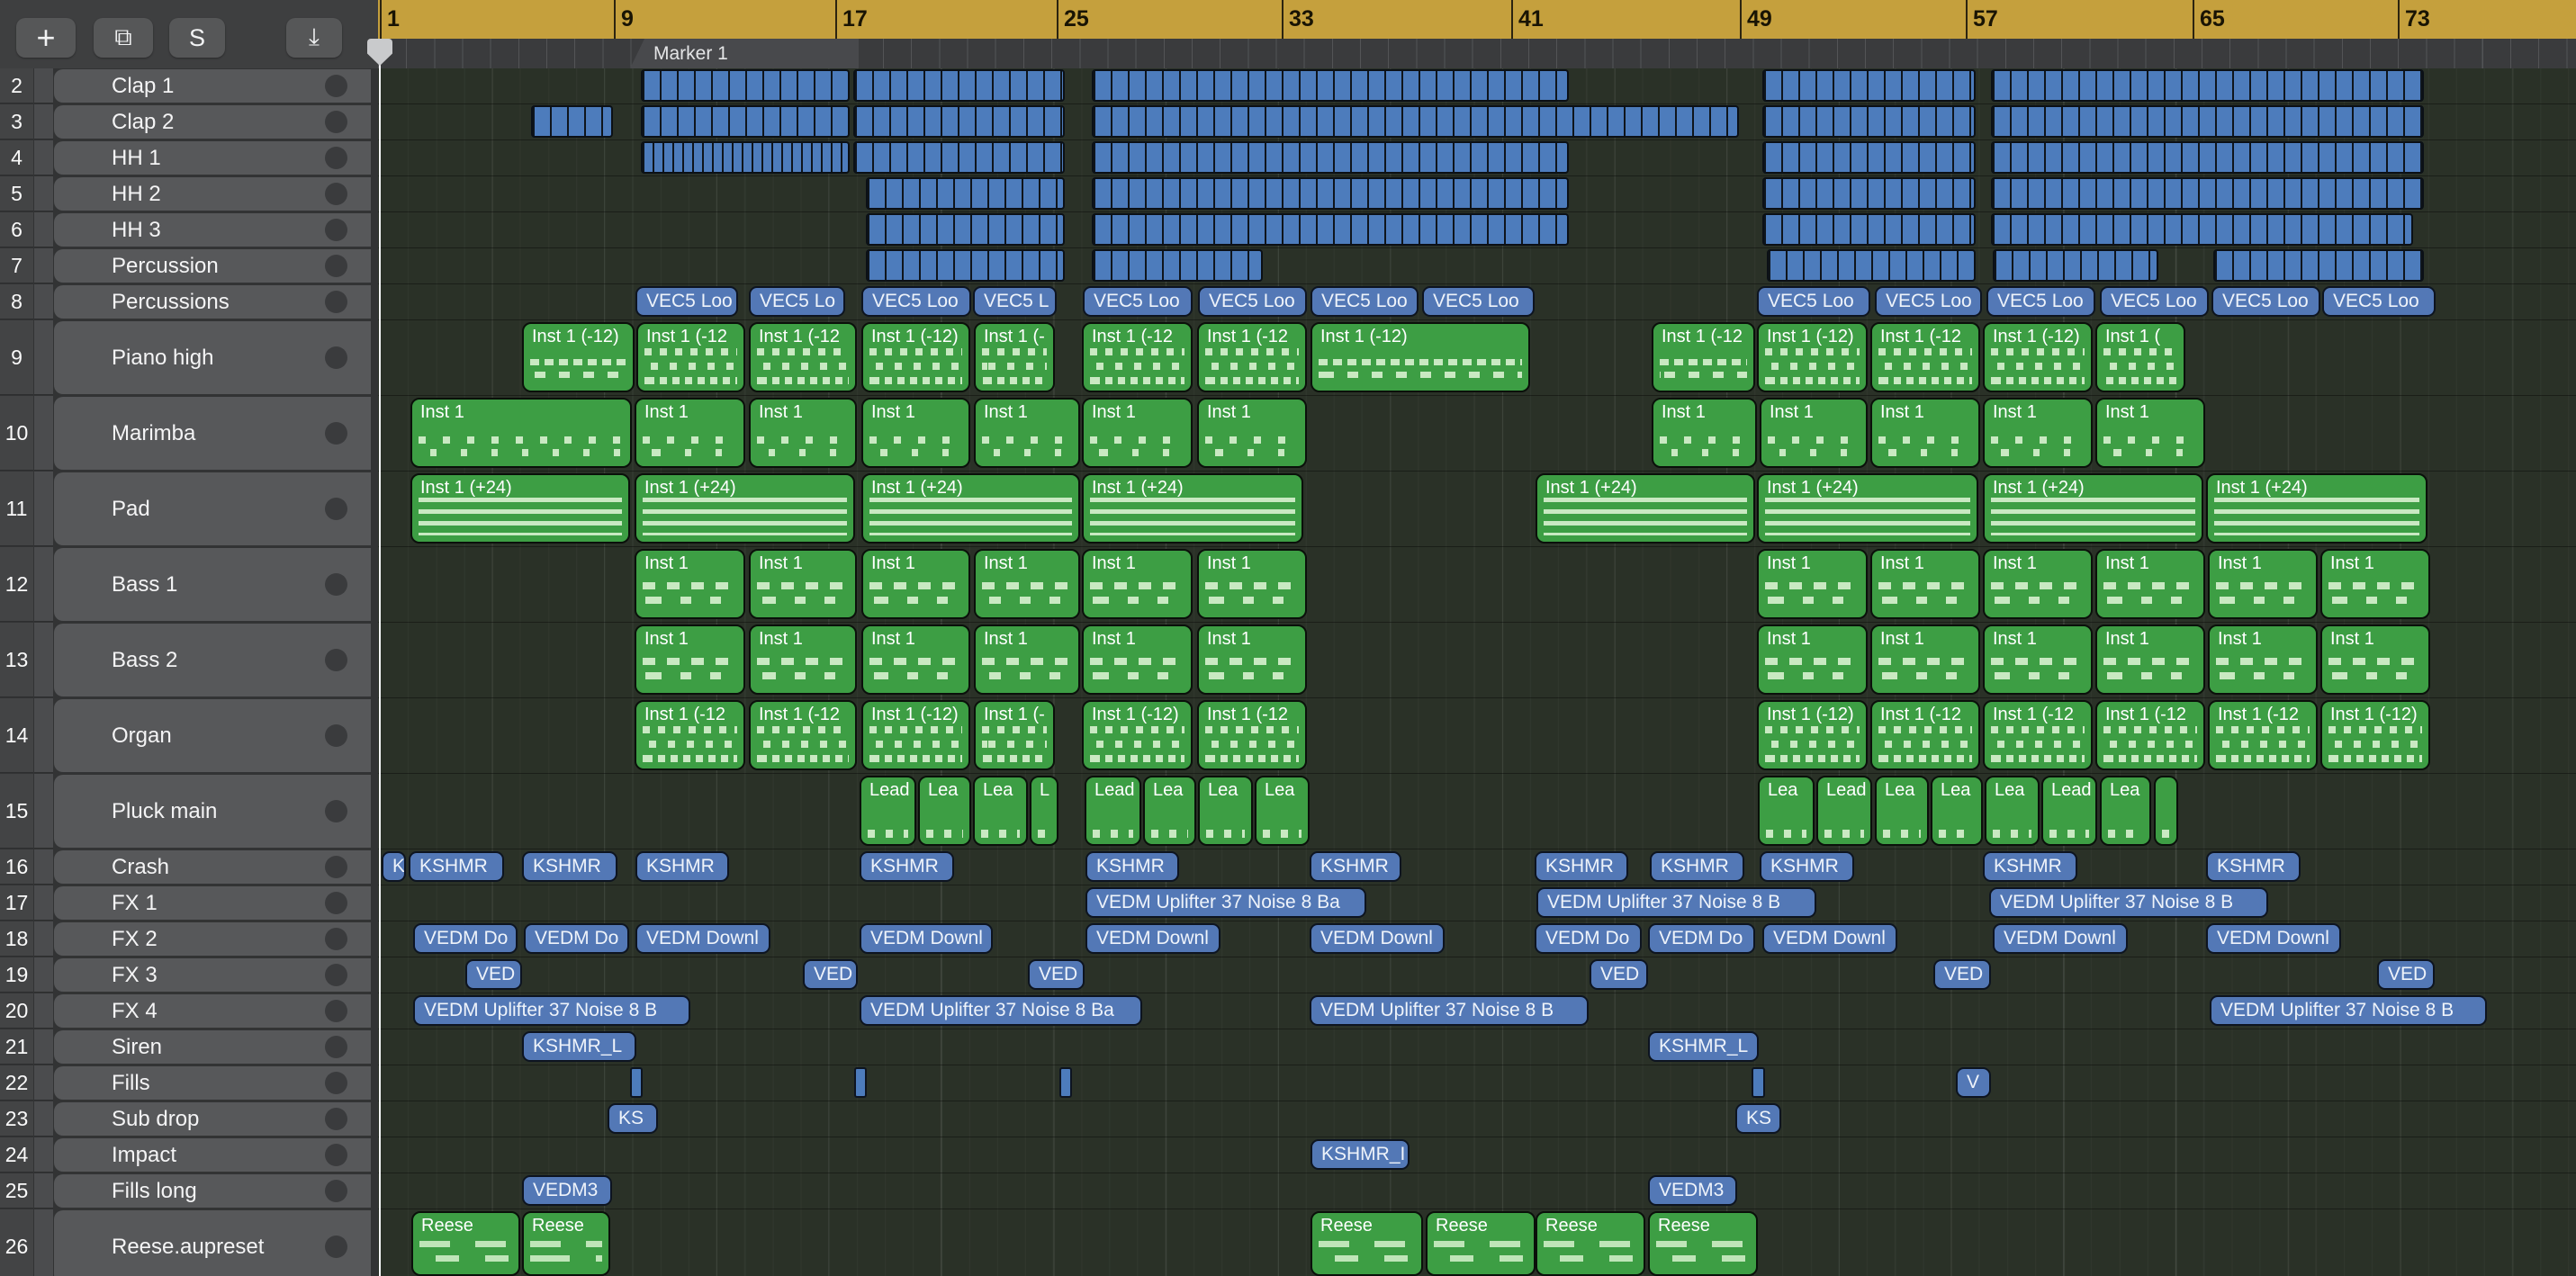 This screenshot has height=1276, width=2576. I want to click on track-header-card: Percussion, so click(212, 266).